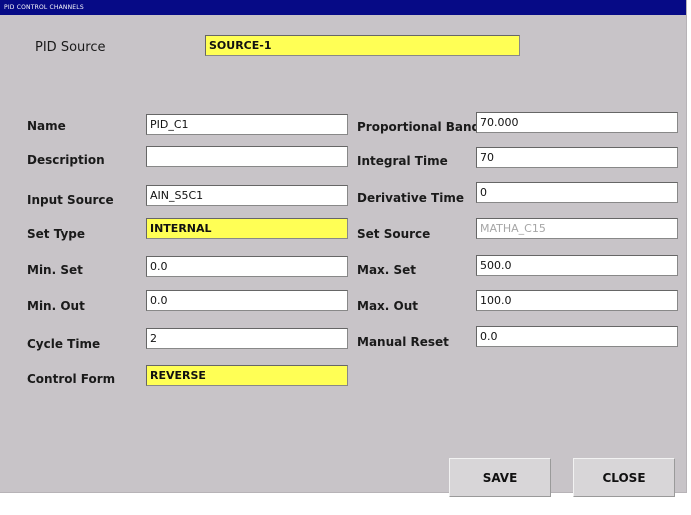  What do you see at coordinates (577, 300) in the screenshot?
I see `max-out-field: 100.0` at bounding box center [577, 300].